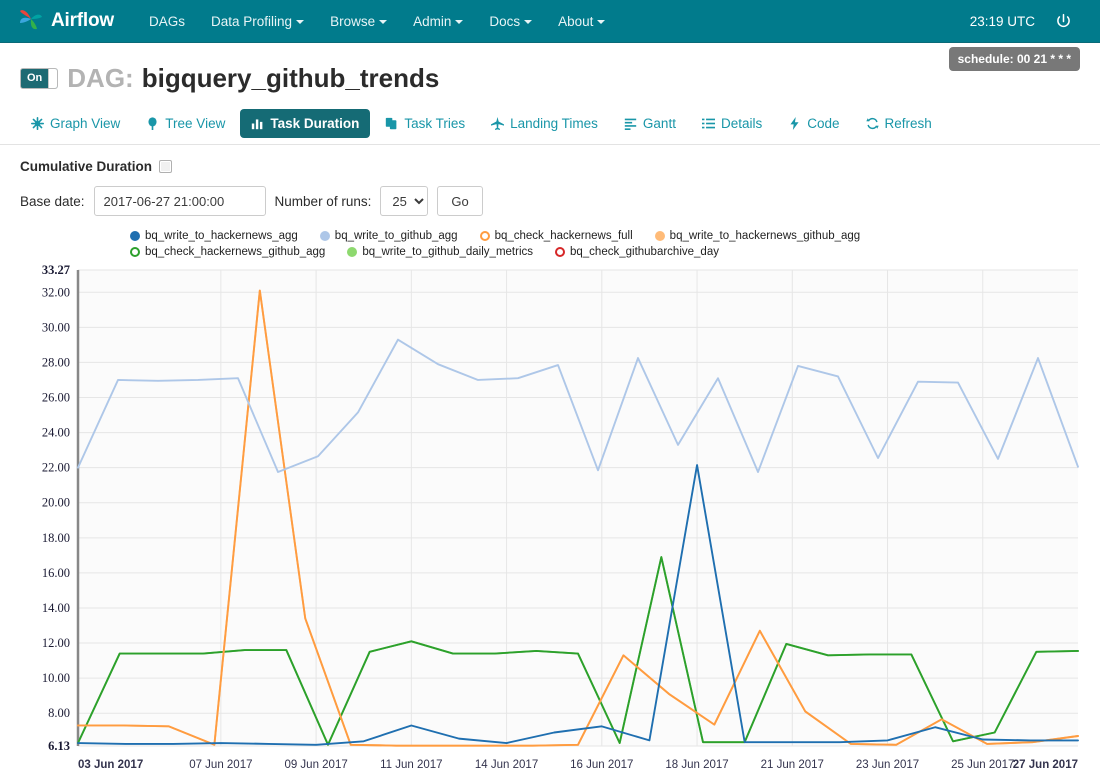 The height and width of the screenshot is (770, 1100). I want to click on legend-label: bq_write_to_github_agg, so click(396, 236).